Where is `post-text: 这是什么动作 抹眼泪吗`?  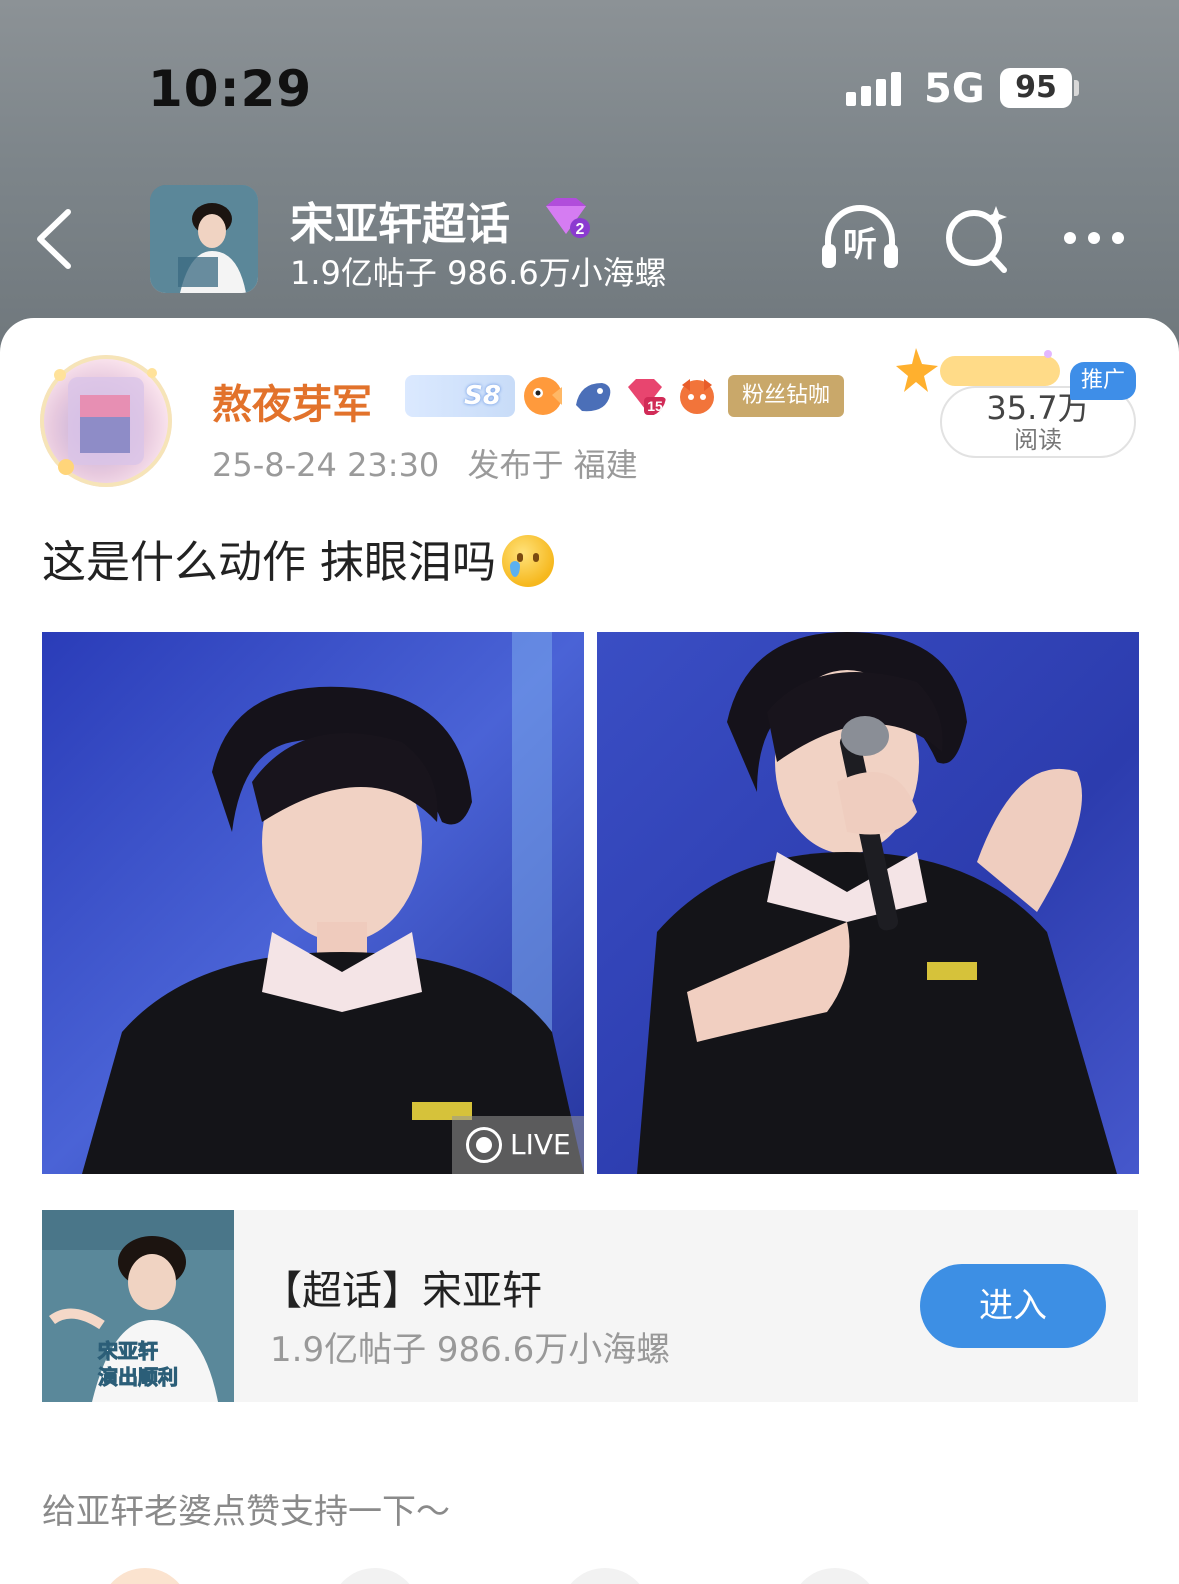
post-text: 这是什么动作 抹眼泪吗 is located at coordinates (269, 562).